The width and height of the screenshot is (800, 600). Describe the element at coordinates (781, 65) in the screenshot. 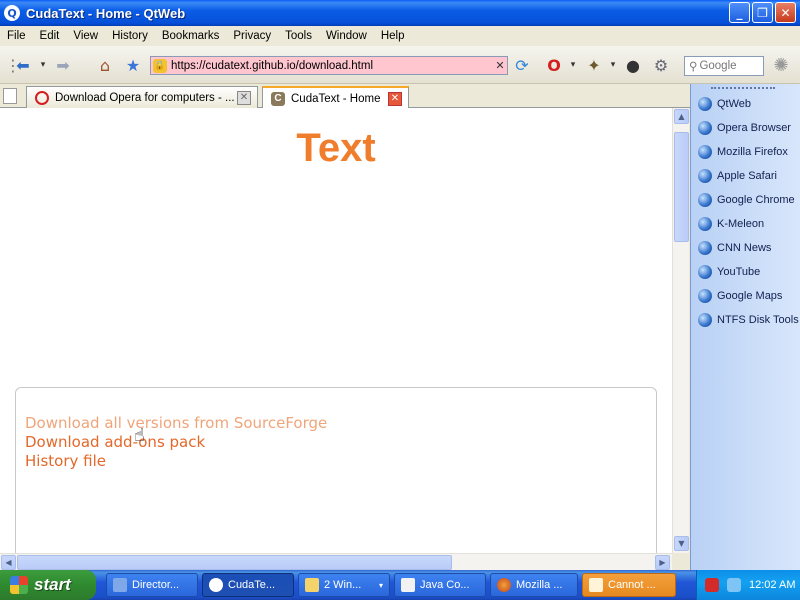

I see `loading-spinner-icon: ✺` at that location.